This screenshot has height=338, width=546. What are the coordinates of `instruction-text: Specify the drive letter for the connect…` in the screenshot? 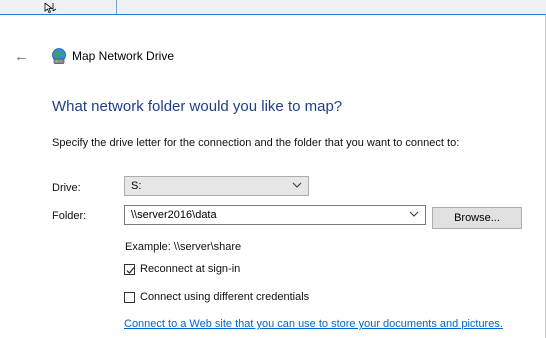 It's located at (256, 143).